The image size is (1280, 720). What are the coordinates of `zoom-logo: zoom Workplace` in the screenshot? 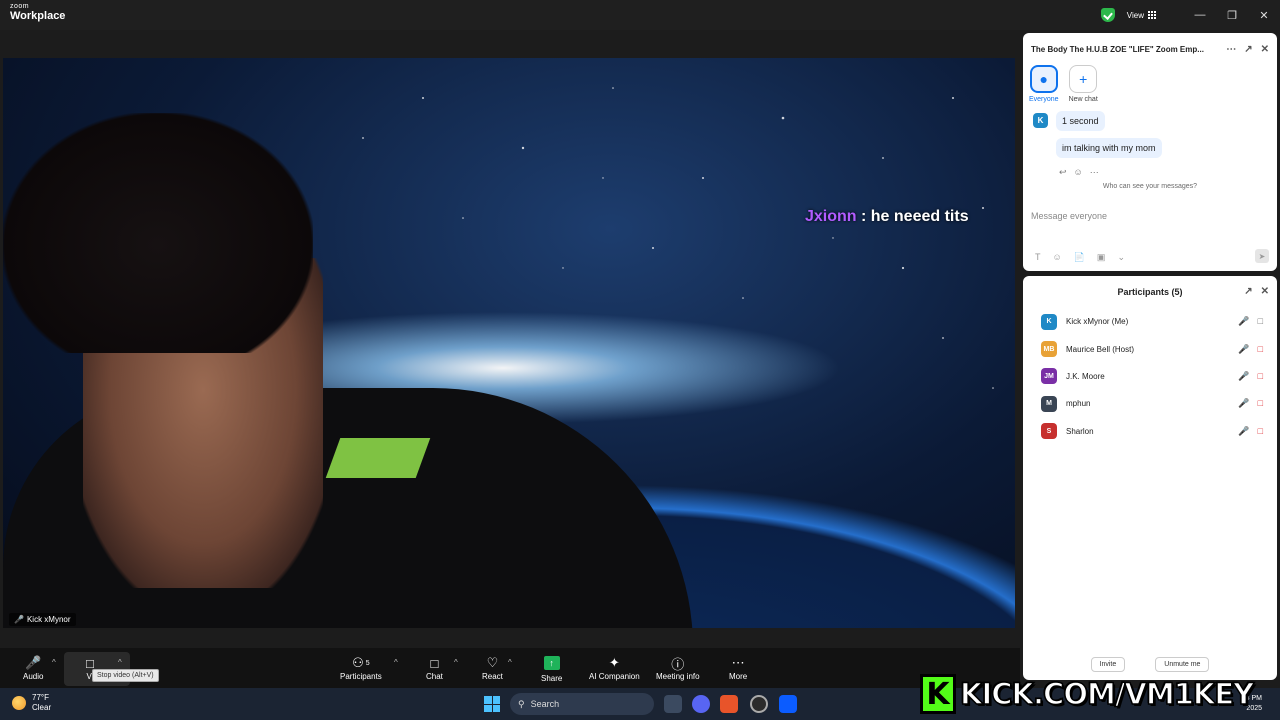 It's located at (37, 12).